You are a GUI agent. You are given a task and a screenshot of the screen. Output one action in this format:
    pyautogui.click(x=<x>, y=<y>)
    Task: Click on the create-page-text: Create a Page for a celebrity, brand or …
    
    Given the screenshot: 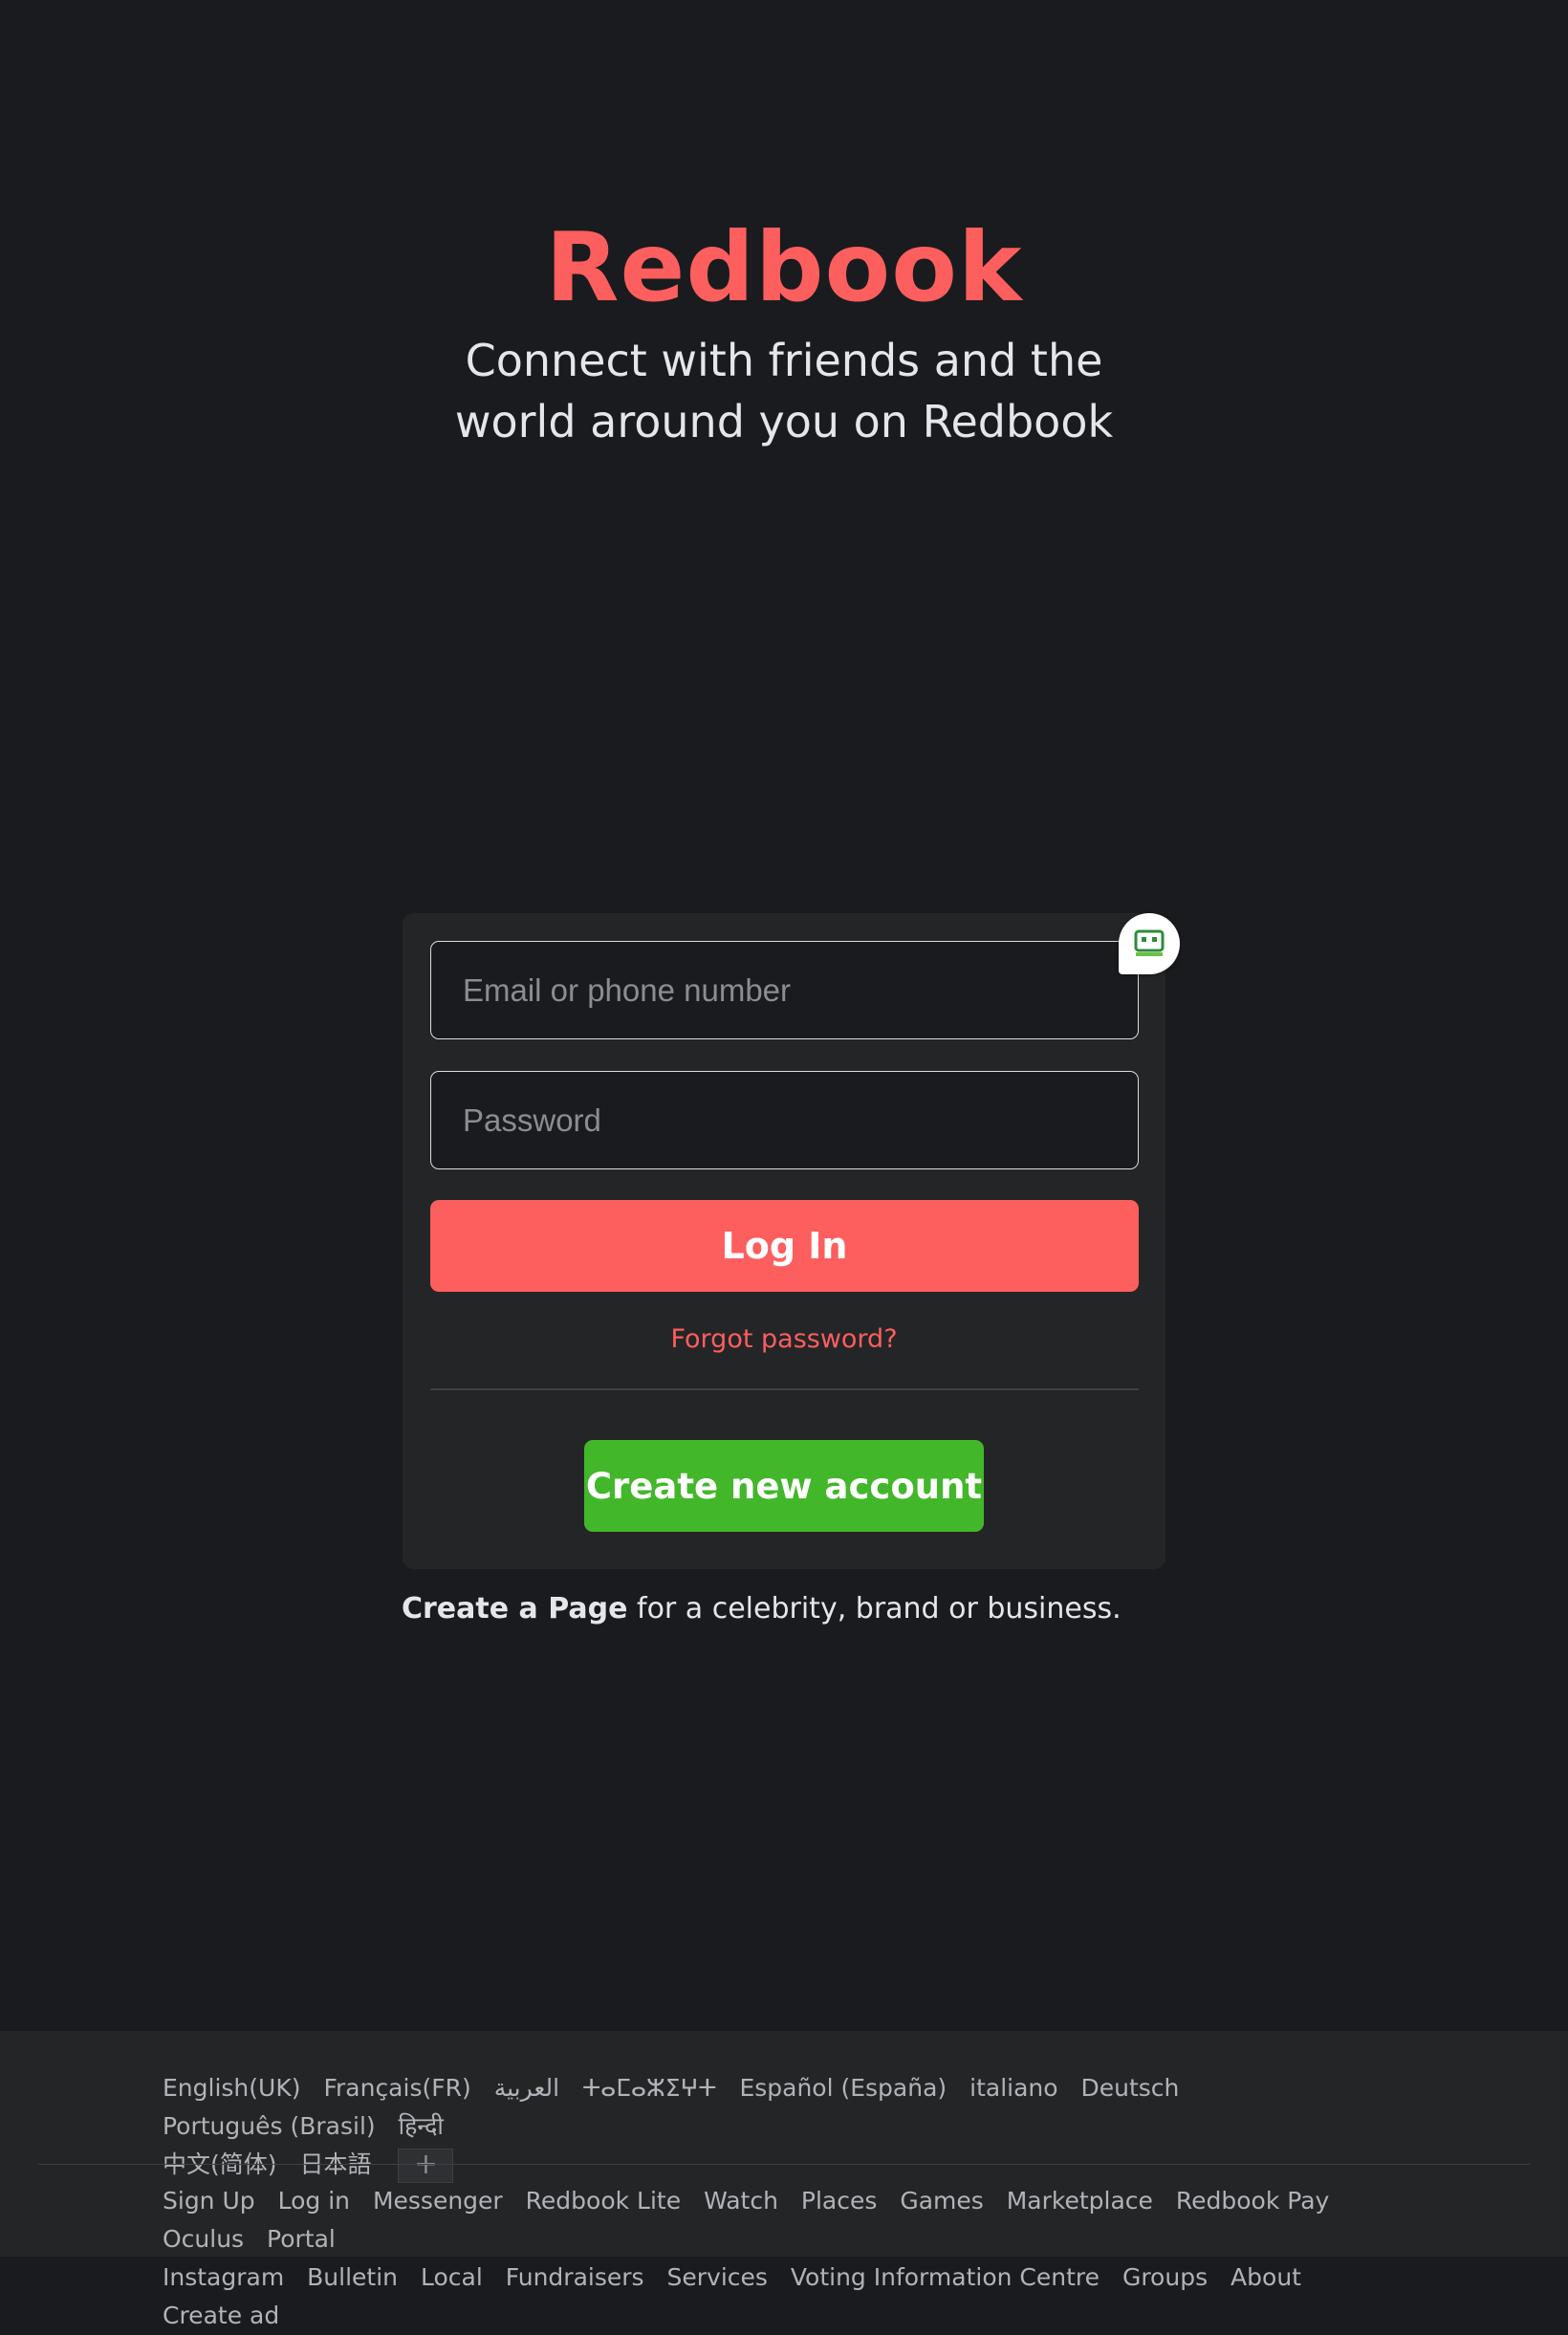 What is the action you would take?
    pyautogui.click(x=762, y=1609)
    